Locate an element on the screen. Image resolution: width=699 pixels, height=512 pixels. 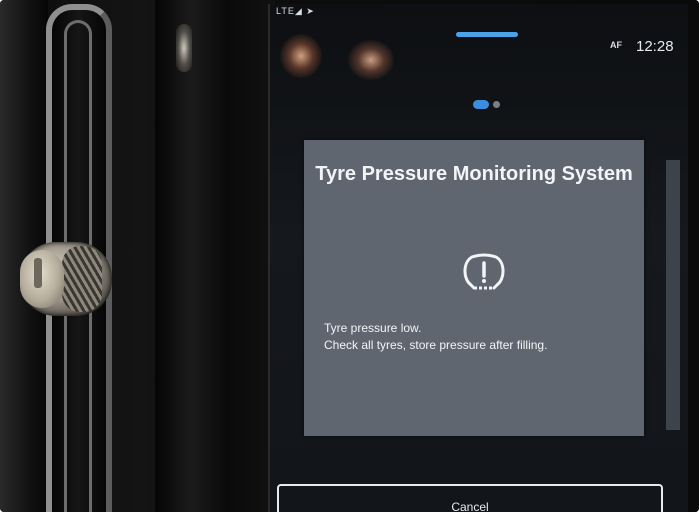
tpms-warning-icon is located at coordinates (484, 271).